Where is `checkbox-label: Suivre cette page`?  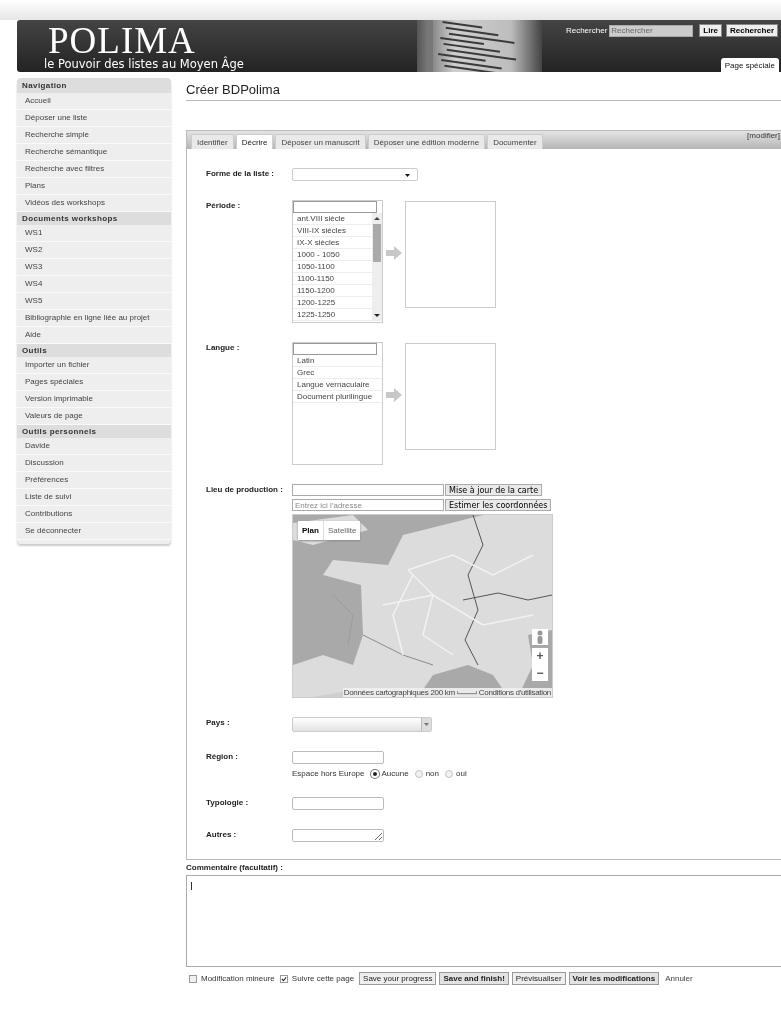
checkbox-label: Suivre cette page is located at coordinates (323, 978).